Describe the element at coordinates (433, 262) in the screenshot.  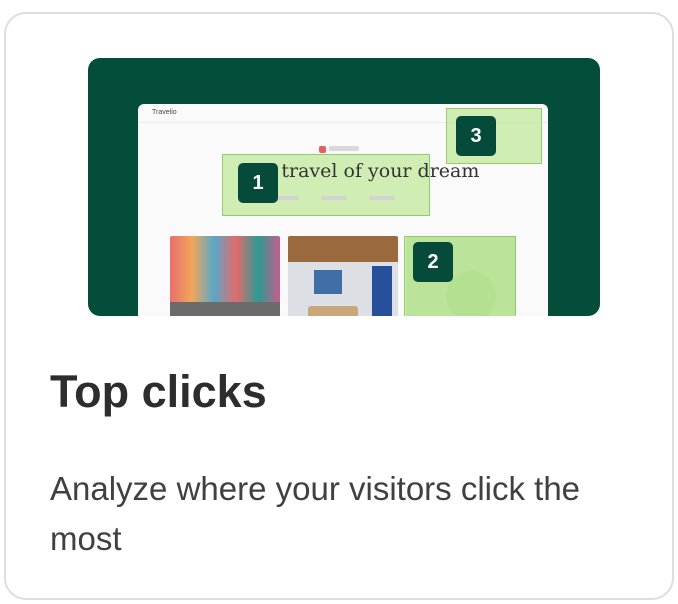
I see `hotspot-badge-2: 2` at that location.